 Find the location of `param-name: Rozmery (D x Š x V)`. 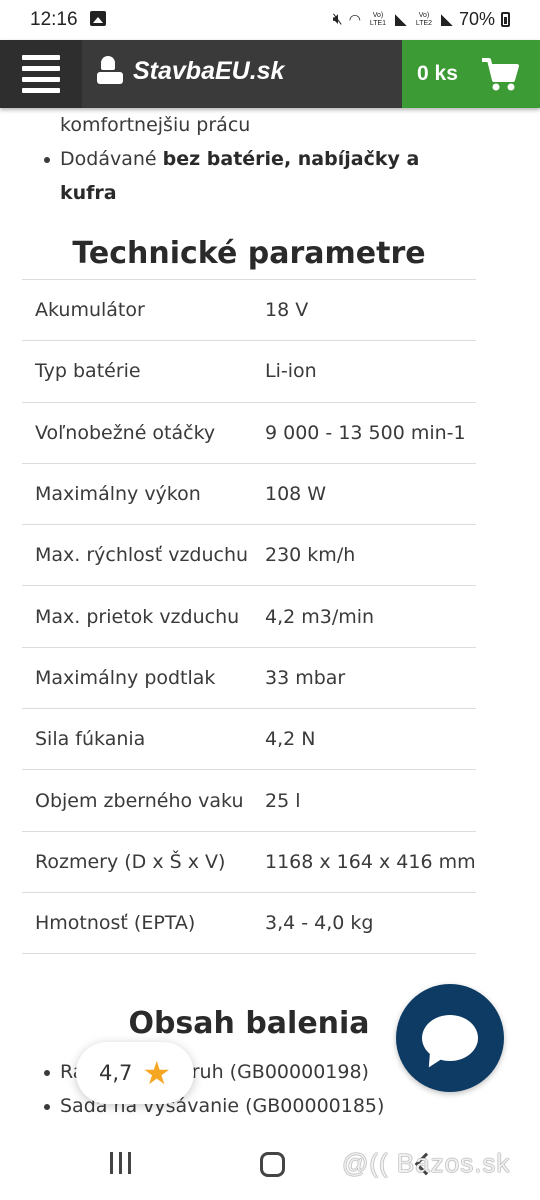

param-name: Rozmery (D x Š x V) is located at coordinates (143, 861).